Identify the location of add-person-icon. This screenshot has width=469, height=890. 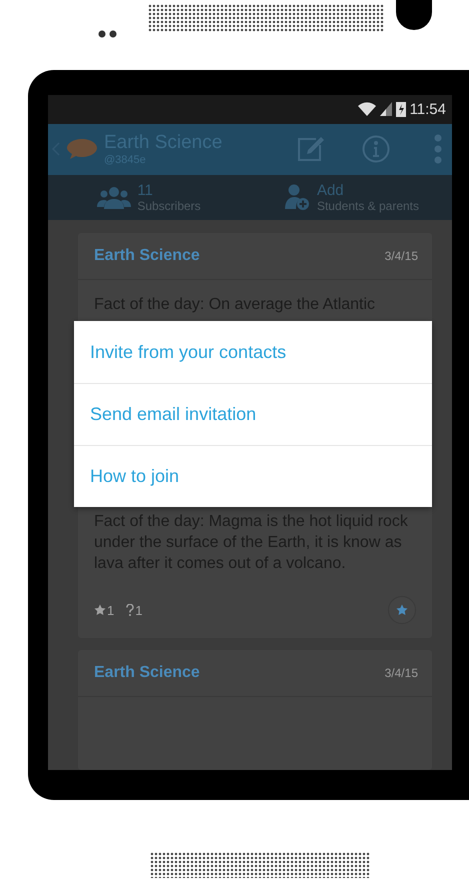
(296, 197).